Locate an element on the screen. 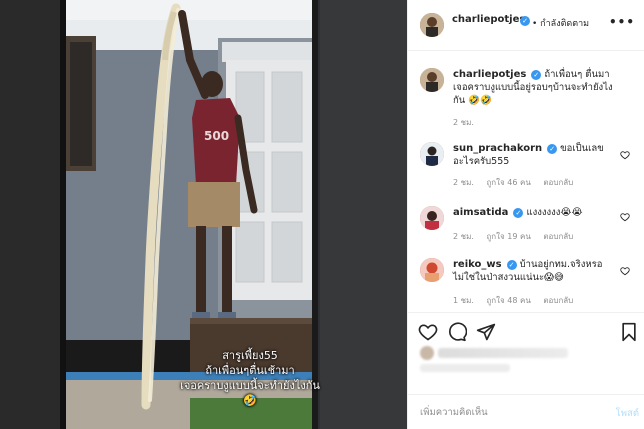  caption-line: ถ้าเพื่อนๆตื่นเช้ามา is located at coordinates (250, 370).